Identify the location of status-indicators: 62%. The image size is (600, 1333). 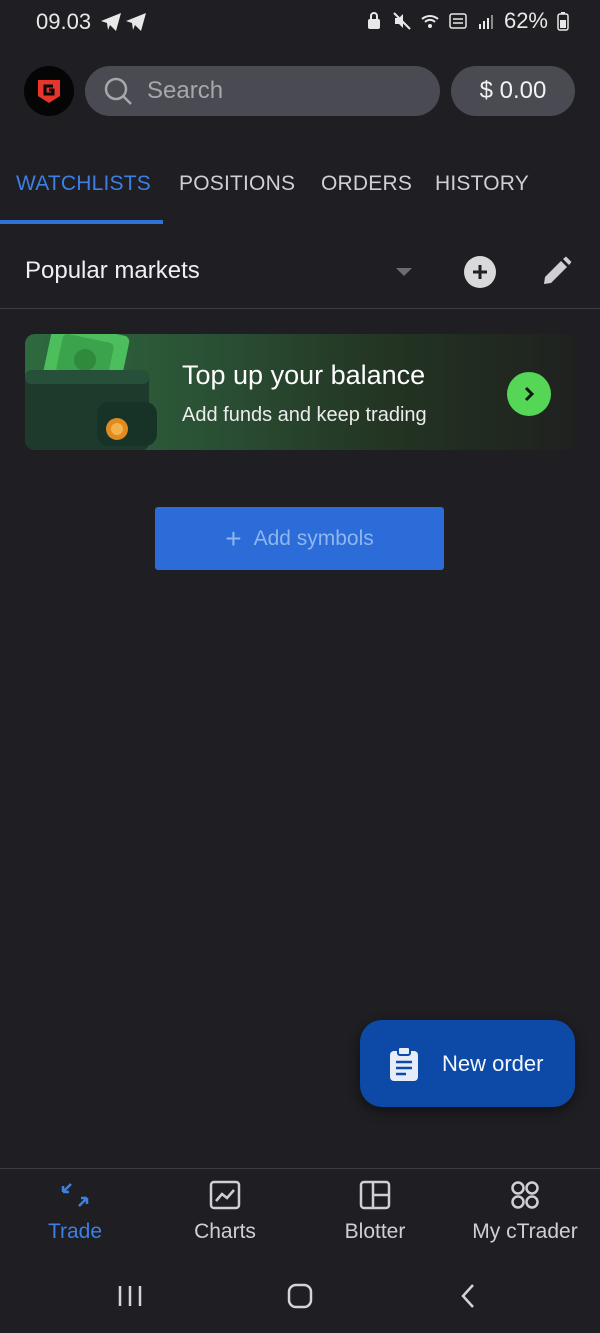
(467, 21).